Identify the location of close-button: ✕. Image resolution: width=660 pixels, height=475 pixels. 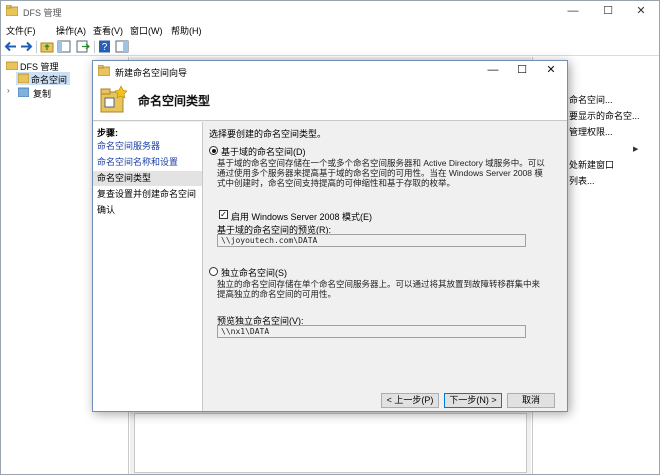
(641, 11).